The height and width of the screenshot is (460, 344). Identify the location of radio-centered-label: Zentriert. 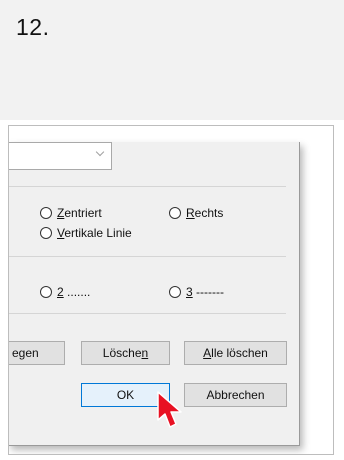
(79, 213).